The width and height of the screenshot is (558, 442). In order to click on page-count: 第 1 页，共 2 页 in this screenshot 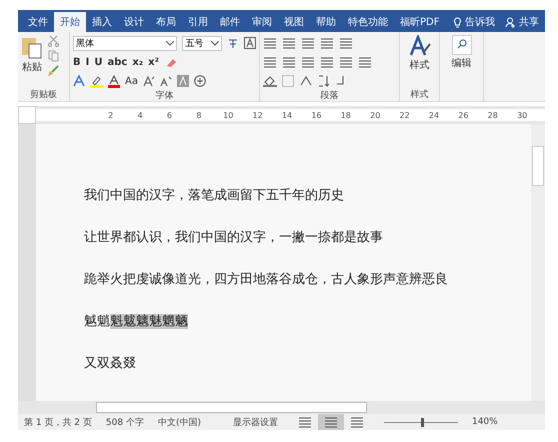, I will do `click(58, 422)`.